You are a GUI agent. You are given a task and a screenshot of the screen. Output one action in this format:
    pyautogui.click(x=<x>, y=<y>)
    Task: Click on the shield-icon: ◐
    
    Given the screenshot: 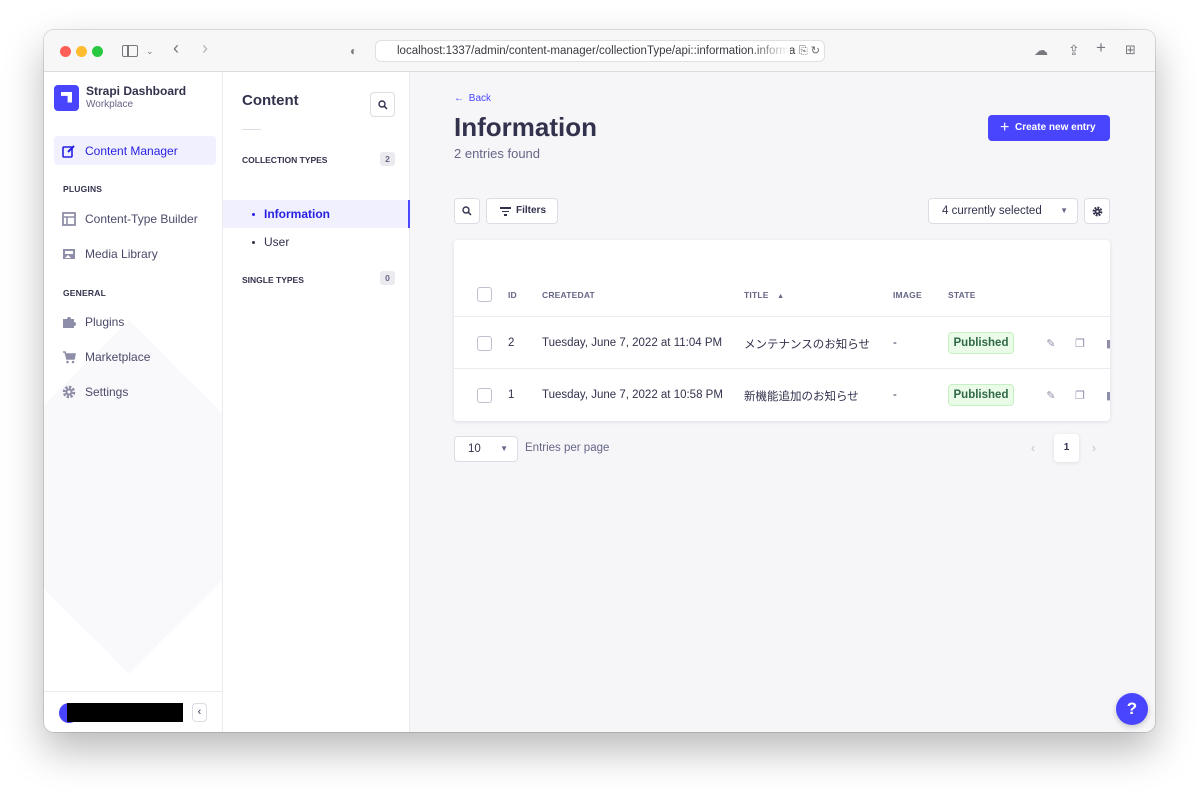 What is the action you would take?
    pyautogui.click(x=353, y=51)
    